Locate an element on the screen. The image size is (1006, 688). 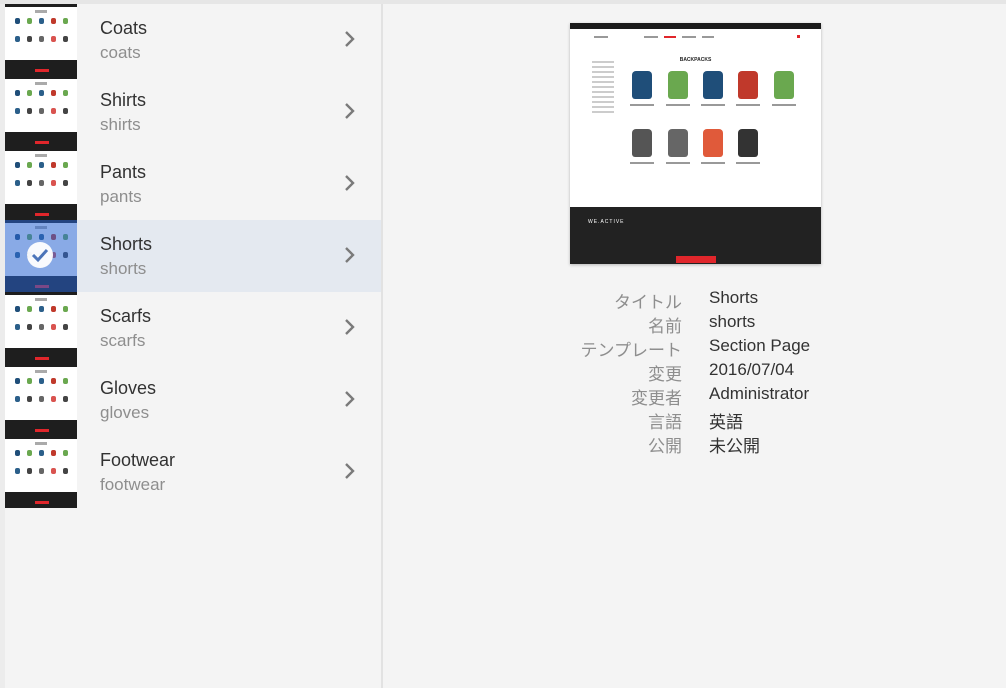
property-row: テンプレート Section Page is located at coordinates (710, 348).